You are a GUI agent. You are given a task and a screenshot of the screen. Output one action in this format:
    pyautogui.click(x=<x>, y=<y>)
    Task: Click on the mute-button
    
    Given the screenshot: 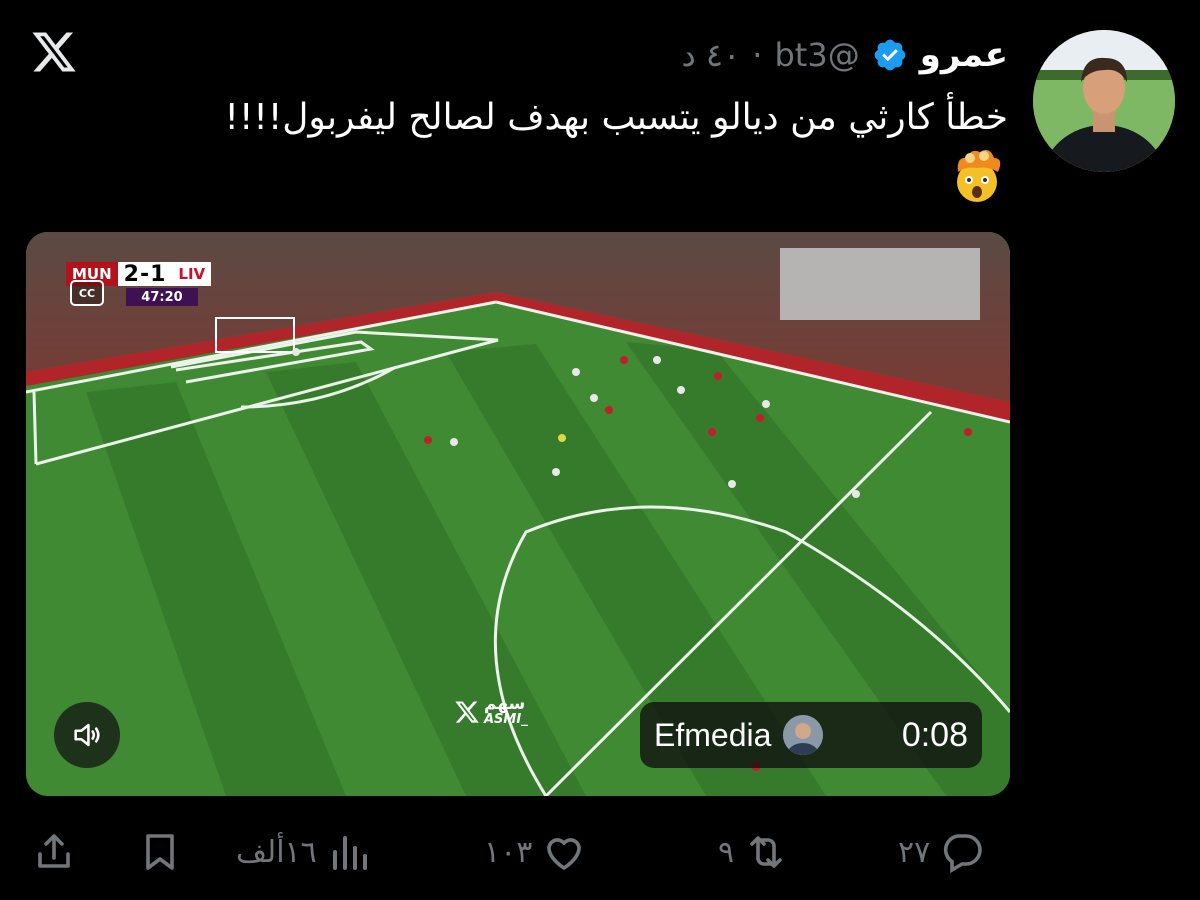 What is the action you would take?
    pyautogui.click(x=87, y=735)
    